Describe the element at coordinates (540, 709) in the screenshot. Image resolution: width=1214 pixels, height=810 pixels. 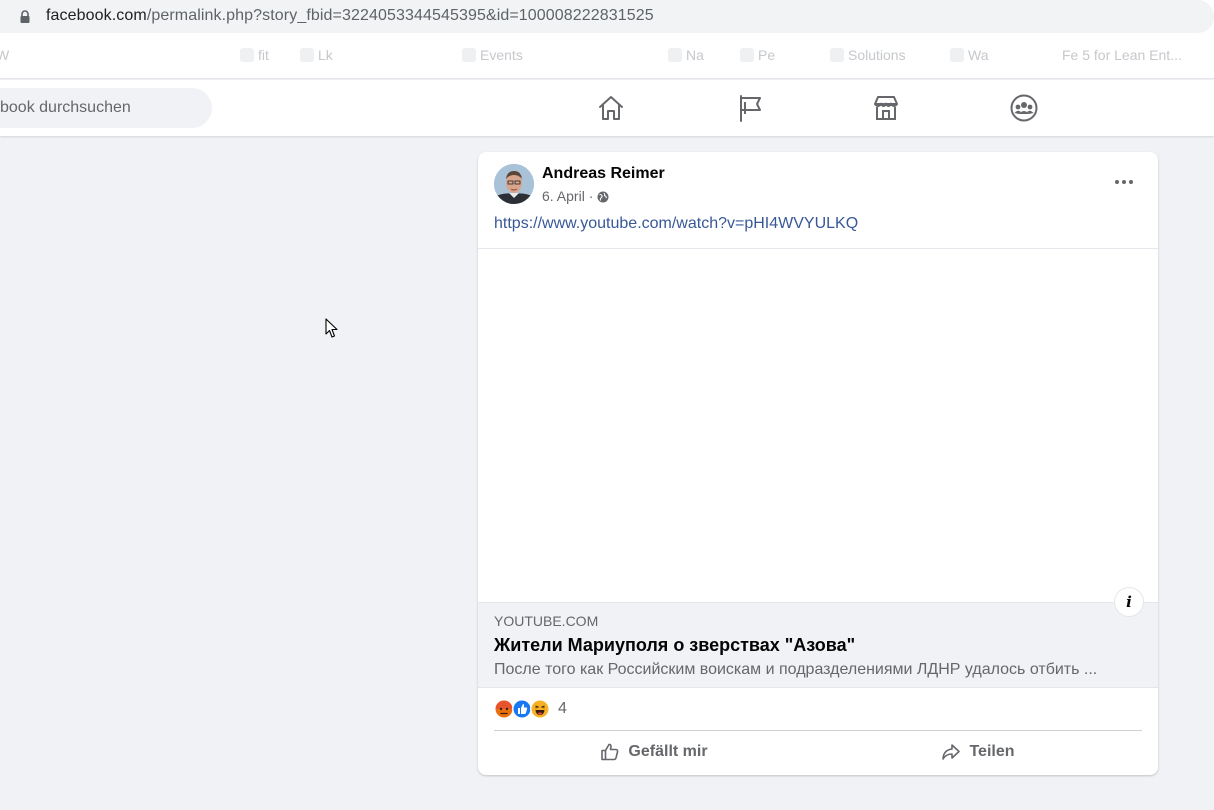
I see `haha-icon` at that location.